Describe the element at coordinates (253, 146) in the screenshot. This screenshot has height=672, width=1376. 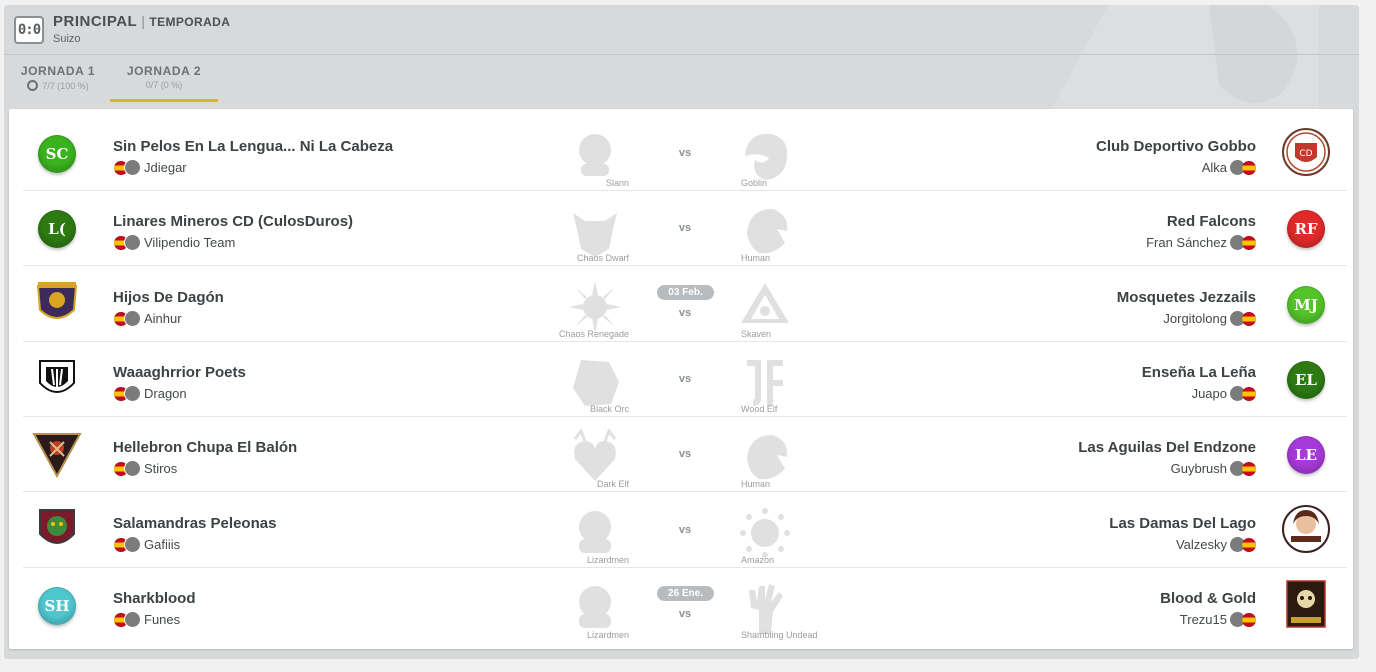
I see `home-team-name: Sin Pelos En La Lengua... Ni La Cabeza` at that location.